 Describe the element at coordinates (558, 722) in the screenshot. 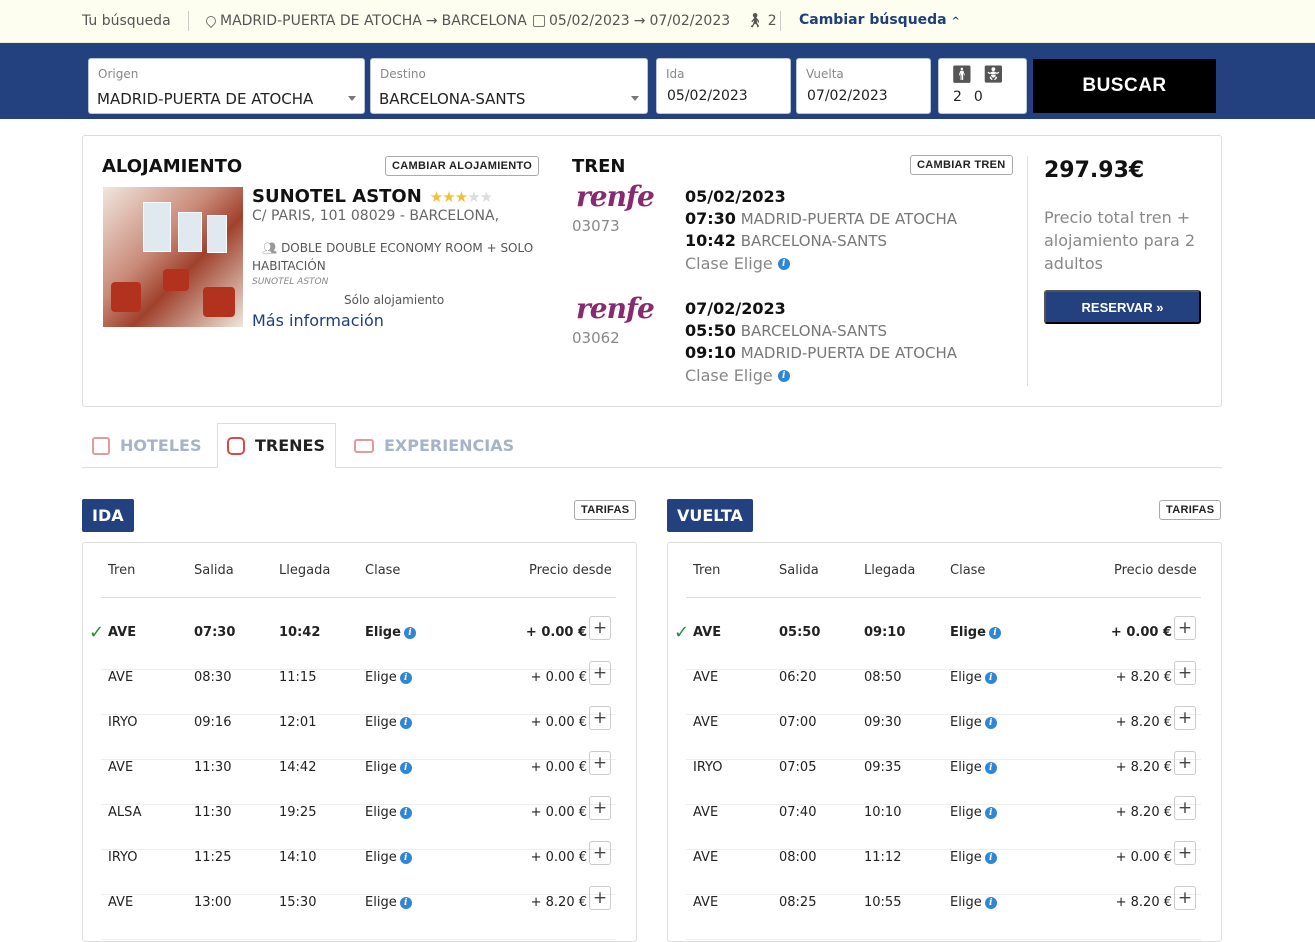

I see `cell-price: + 0.00 €` at that location.